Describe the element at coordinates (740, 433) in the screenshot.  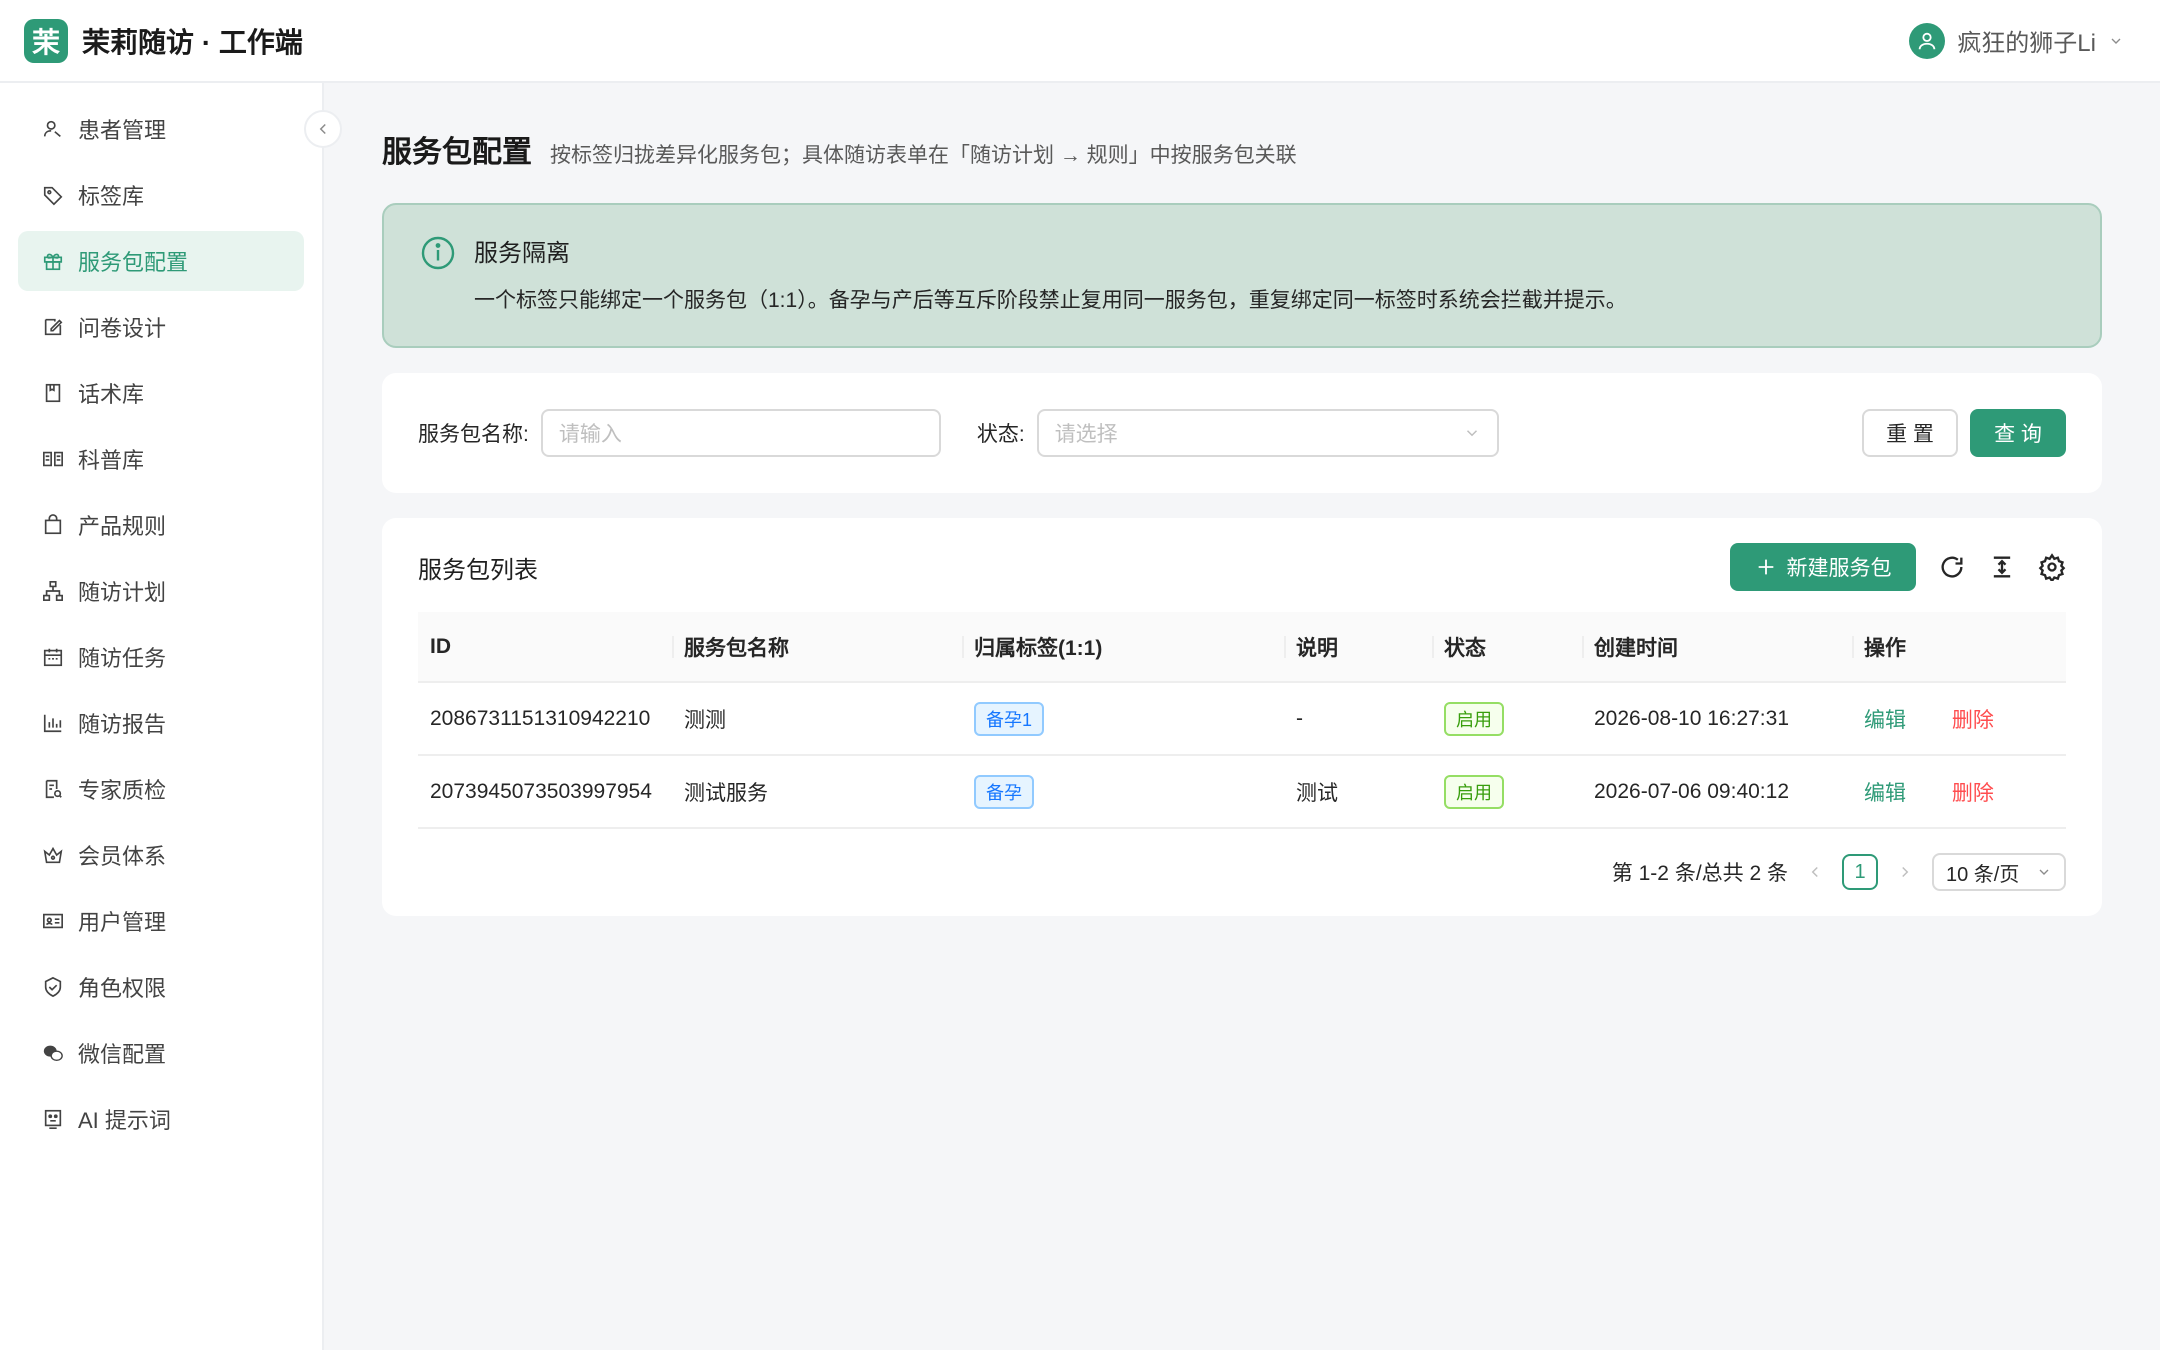
I see `name-filter-input: 请输入` at that location.